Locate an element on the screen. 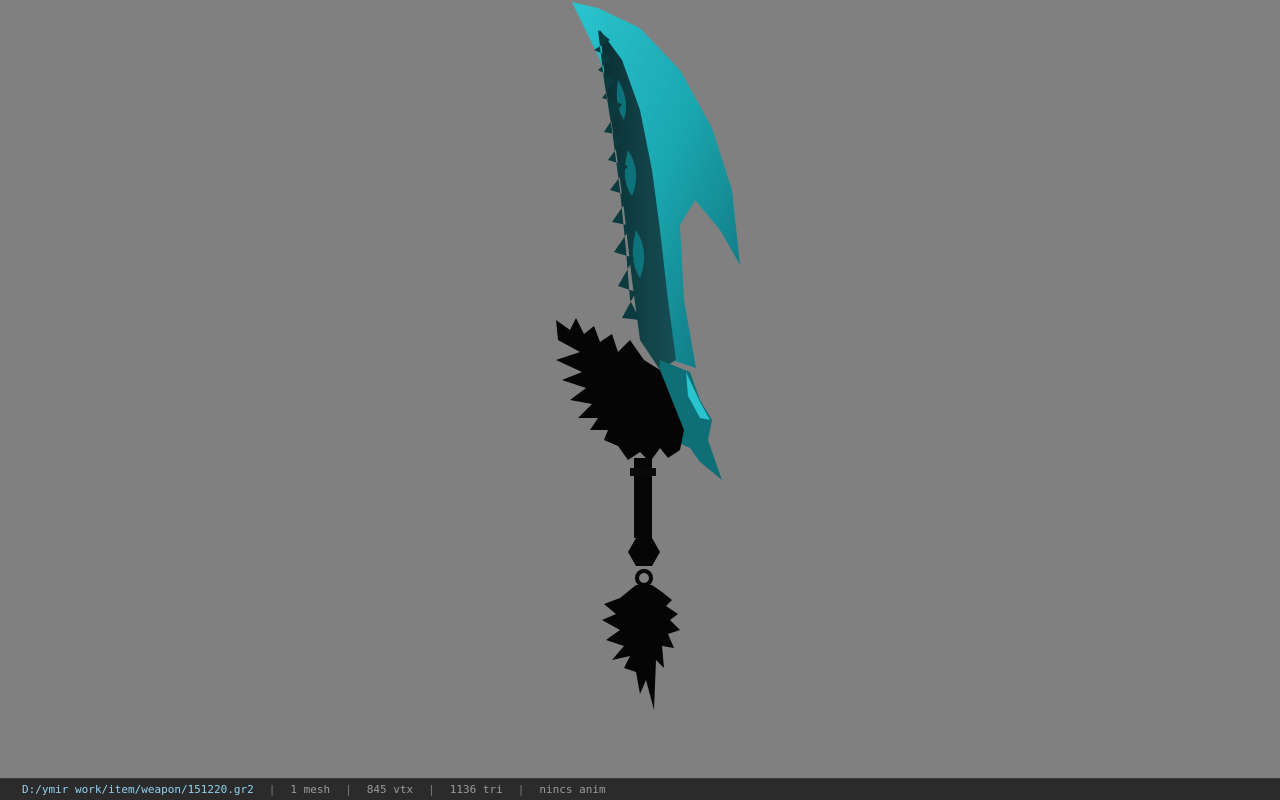 The width and height of the screenshot is (1280, 800). animation-status: nincs anim is located at coordinates (572, 789).